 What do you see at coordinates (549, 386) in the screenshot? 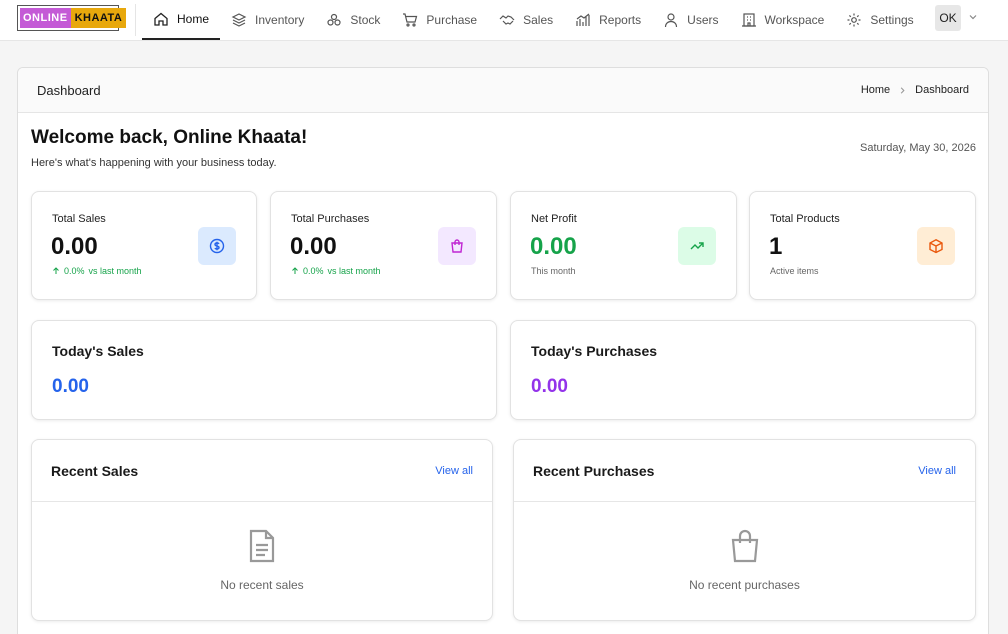
I see `today-purchases-value: 0.00` at bounding box center [549, 386].